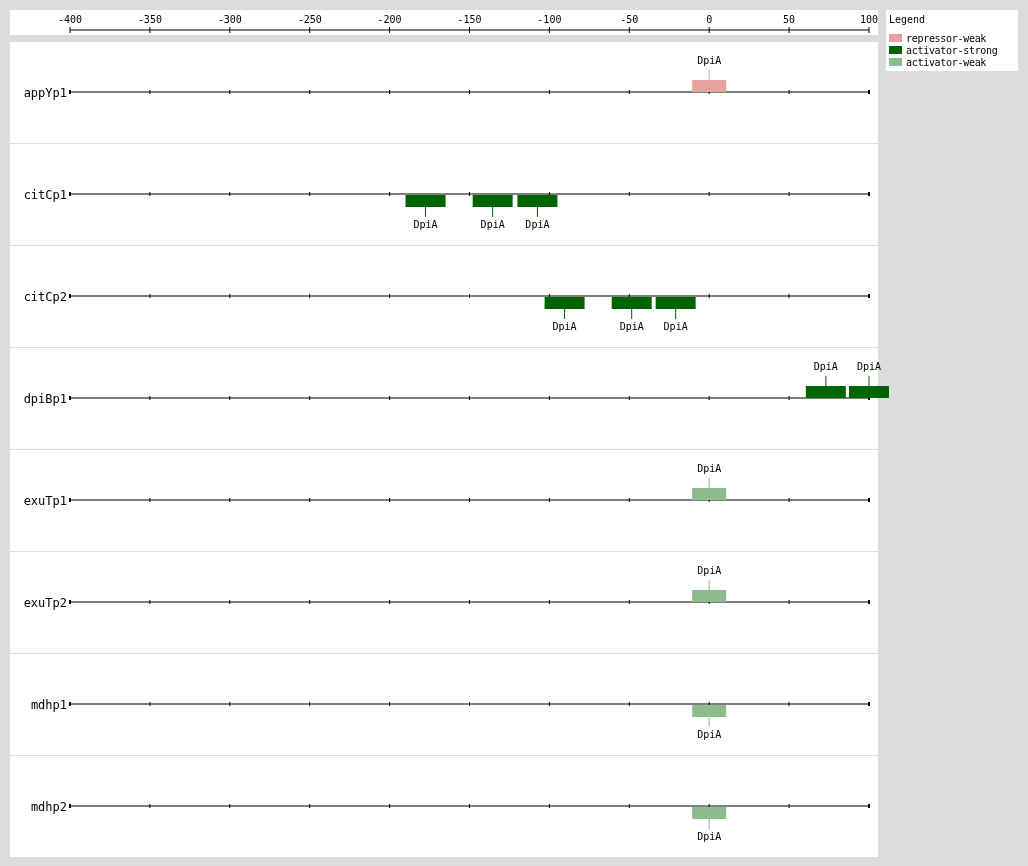 The height and width of the screenshot is (866, 1028). What do you see at coordinates (709, 19) in the screenshot?
I see `tick-label: 0` at bounding box center [709, 19].